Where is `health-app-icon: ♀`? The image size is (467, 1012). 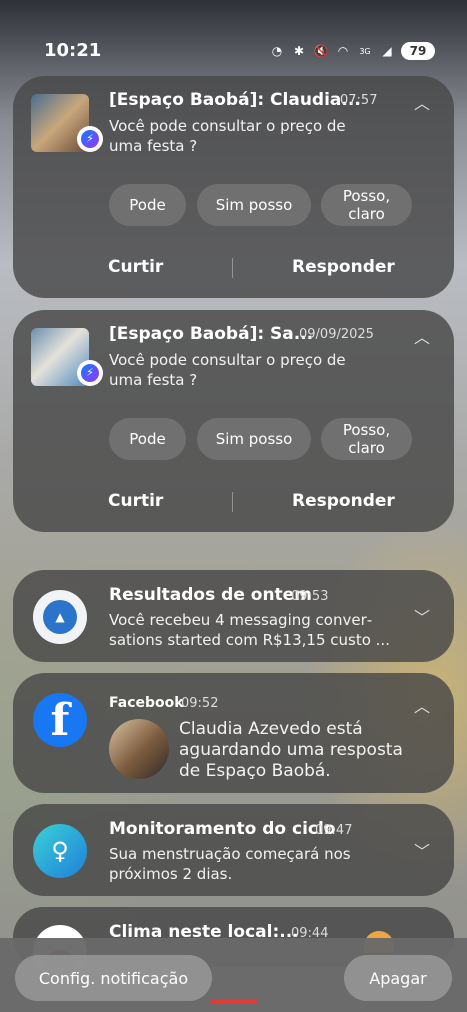 health-app-icon: ♀ is located at coordinates (60, 851).